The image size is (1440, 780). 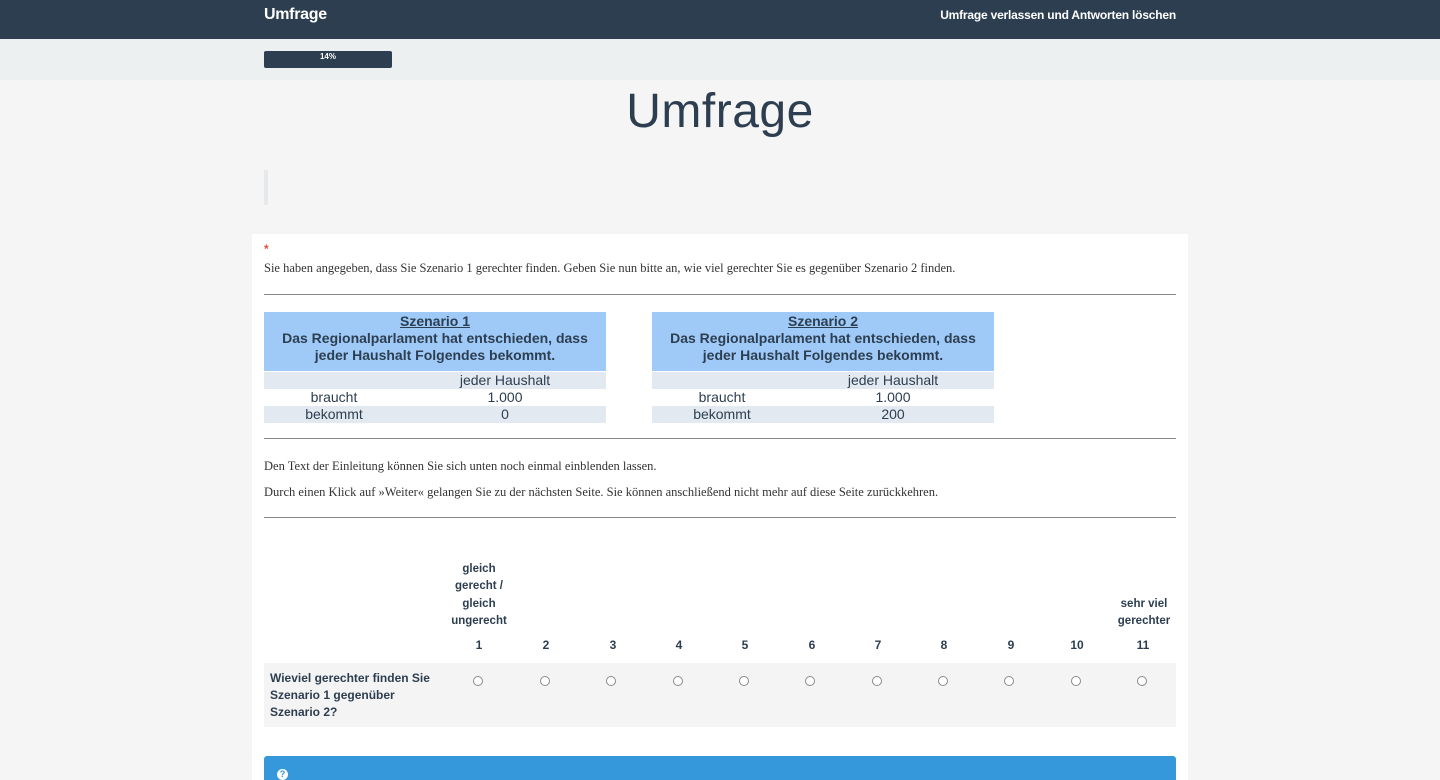 I want to click on progress-bar: 14%, so click(x=328, y=59).